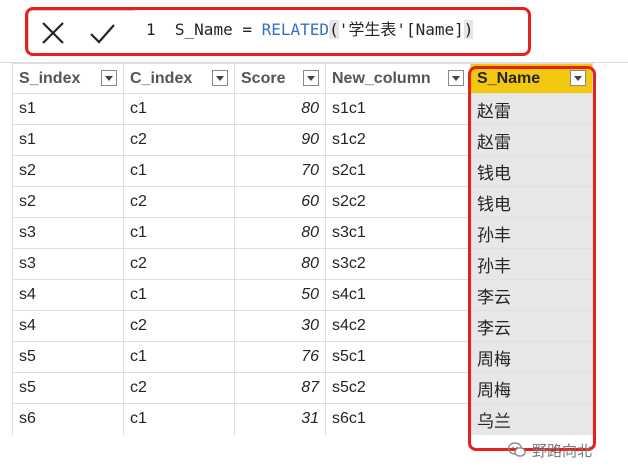 Image resolution: width=628 pixels, height=475 pixels. What do you see at coordinates (53, 33) in the screenshot?
I see `x-icon` at bounding box center [53, 33].